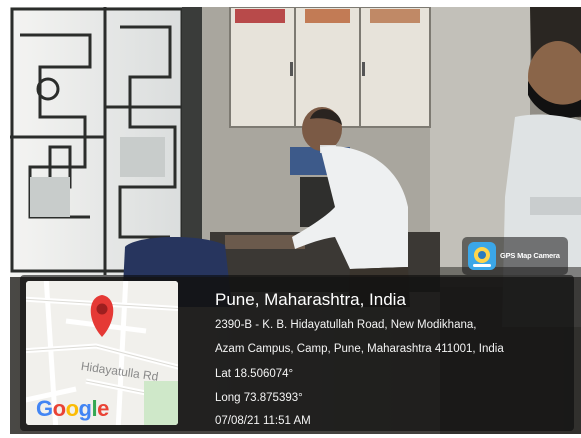  What do you see at coordinates (482, 256) in the screenshot?
I see `gps-map-camera-icon` at bounding box center [482, 256].